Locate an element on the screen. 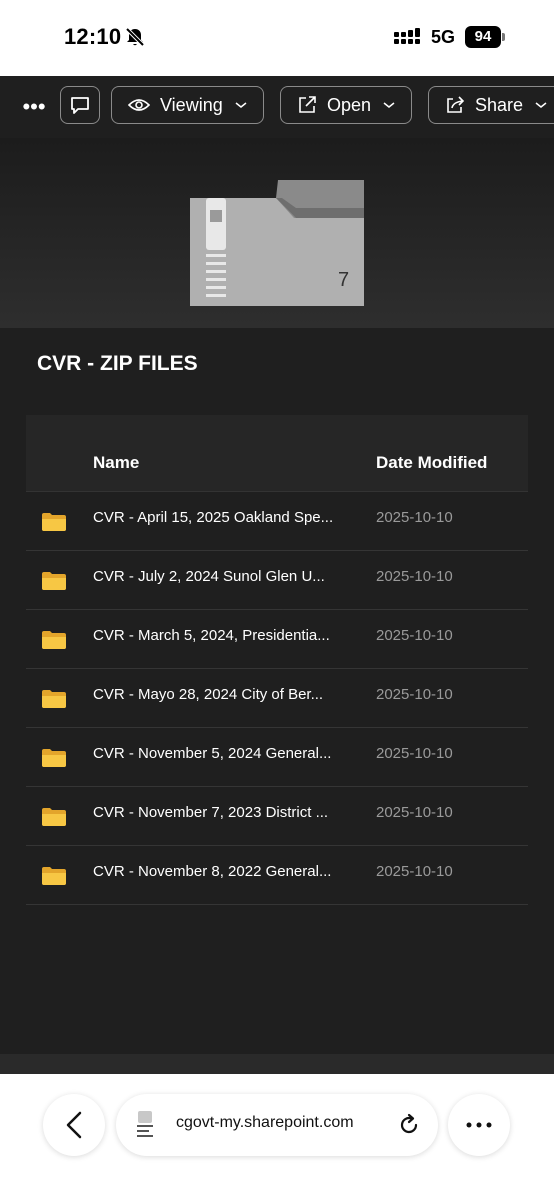 This screenshot has width=554, height=1200. open-label: Open is located at coordinates (349, 104).